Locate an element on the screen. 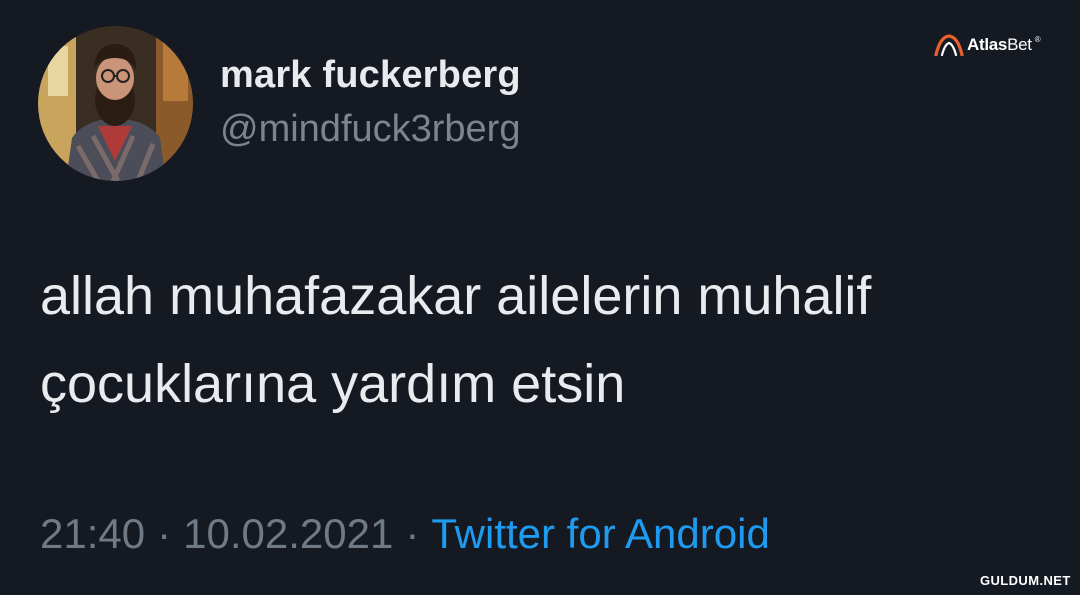  tweet-meta: 21:40 · 10.02.2021 · Twitter for Android is located at coordinates (405, 534).